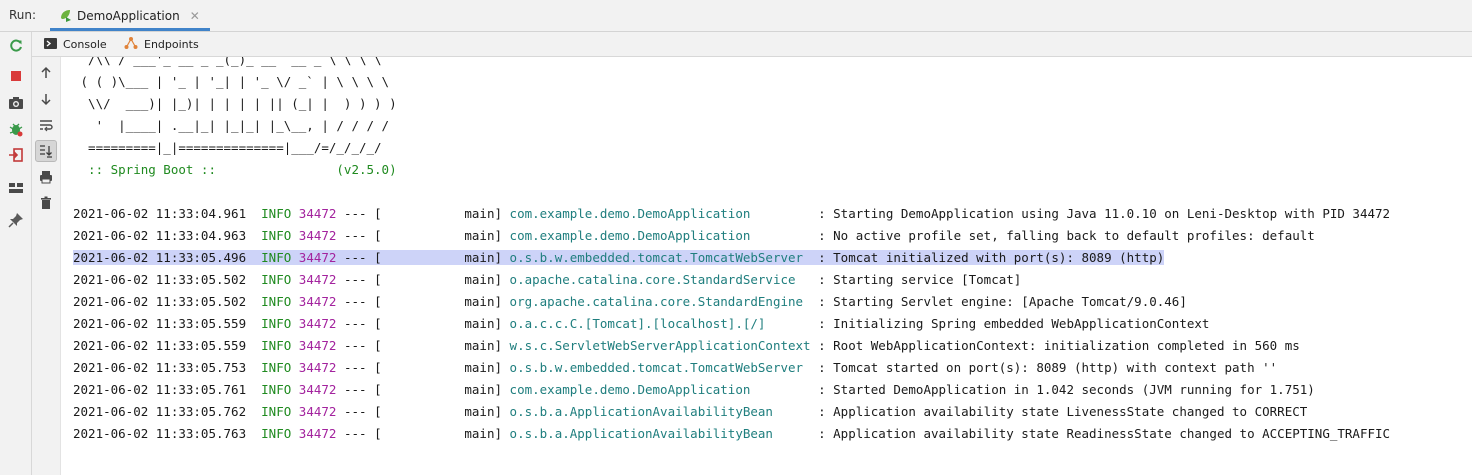 This screenshot has height=475, width=1472. Describe the element at coordinates (736, 16) in the screenshot. I see `run-toolbar: Run: DemoApplication ✕` at that location.